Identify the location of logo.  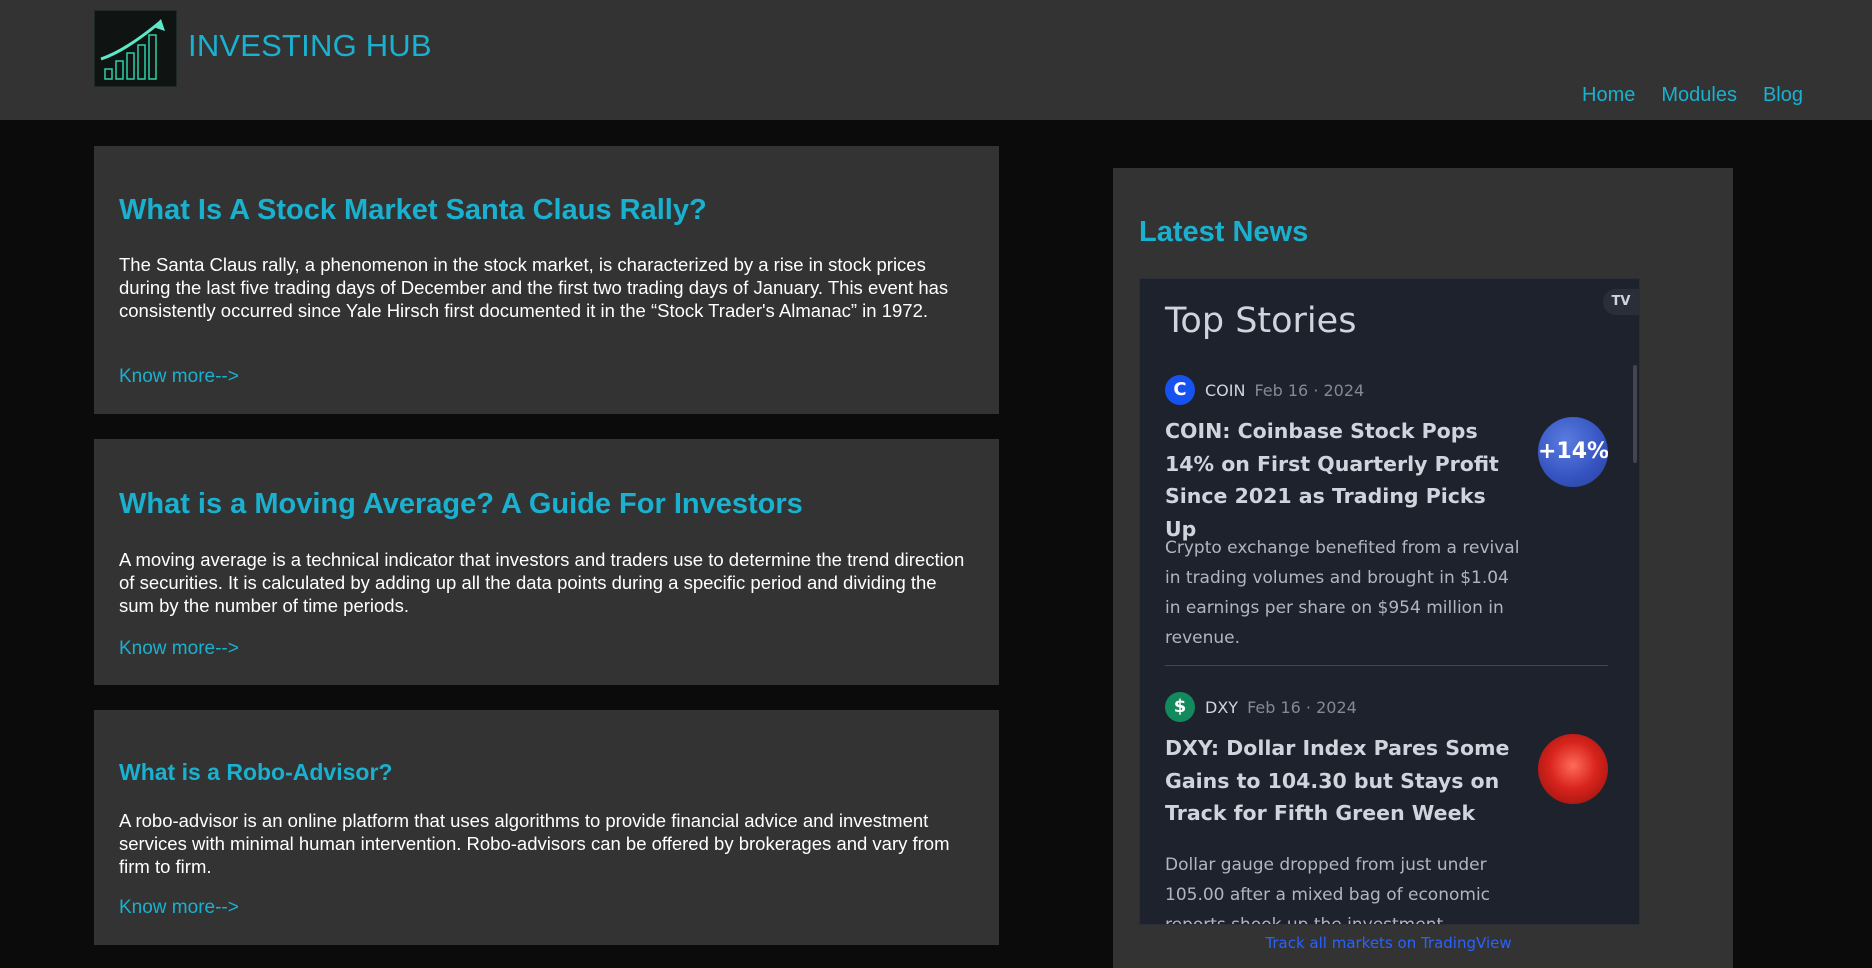
(135, 48).